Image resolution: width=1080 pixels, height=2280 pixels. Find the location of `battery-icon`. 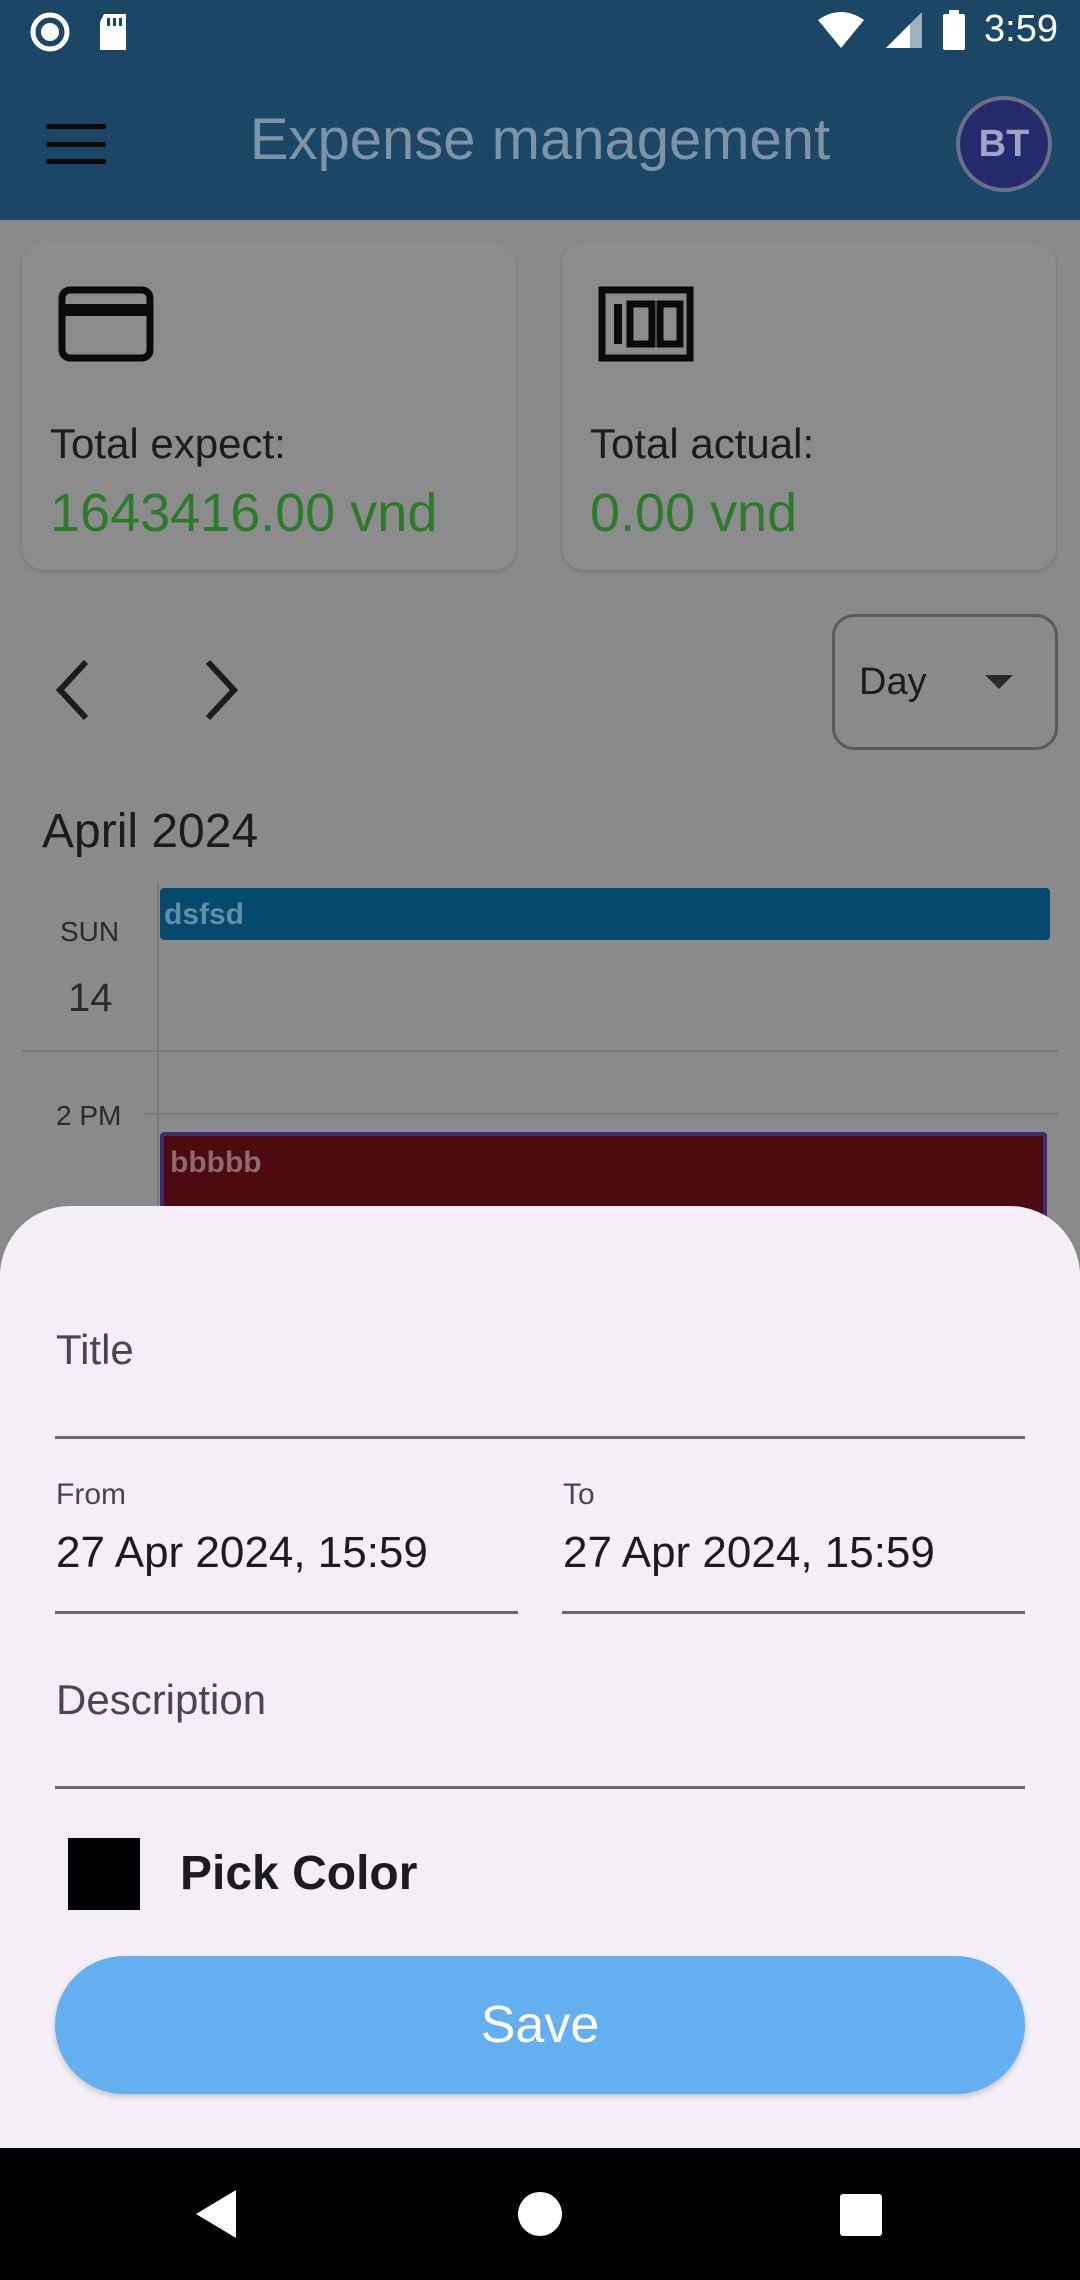

battery-icon is located at coordinates (954, 29).